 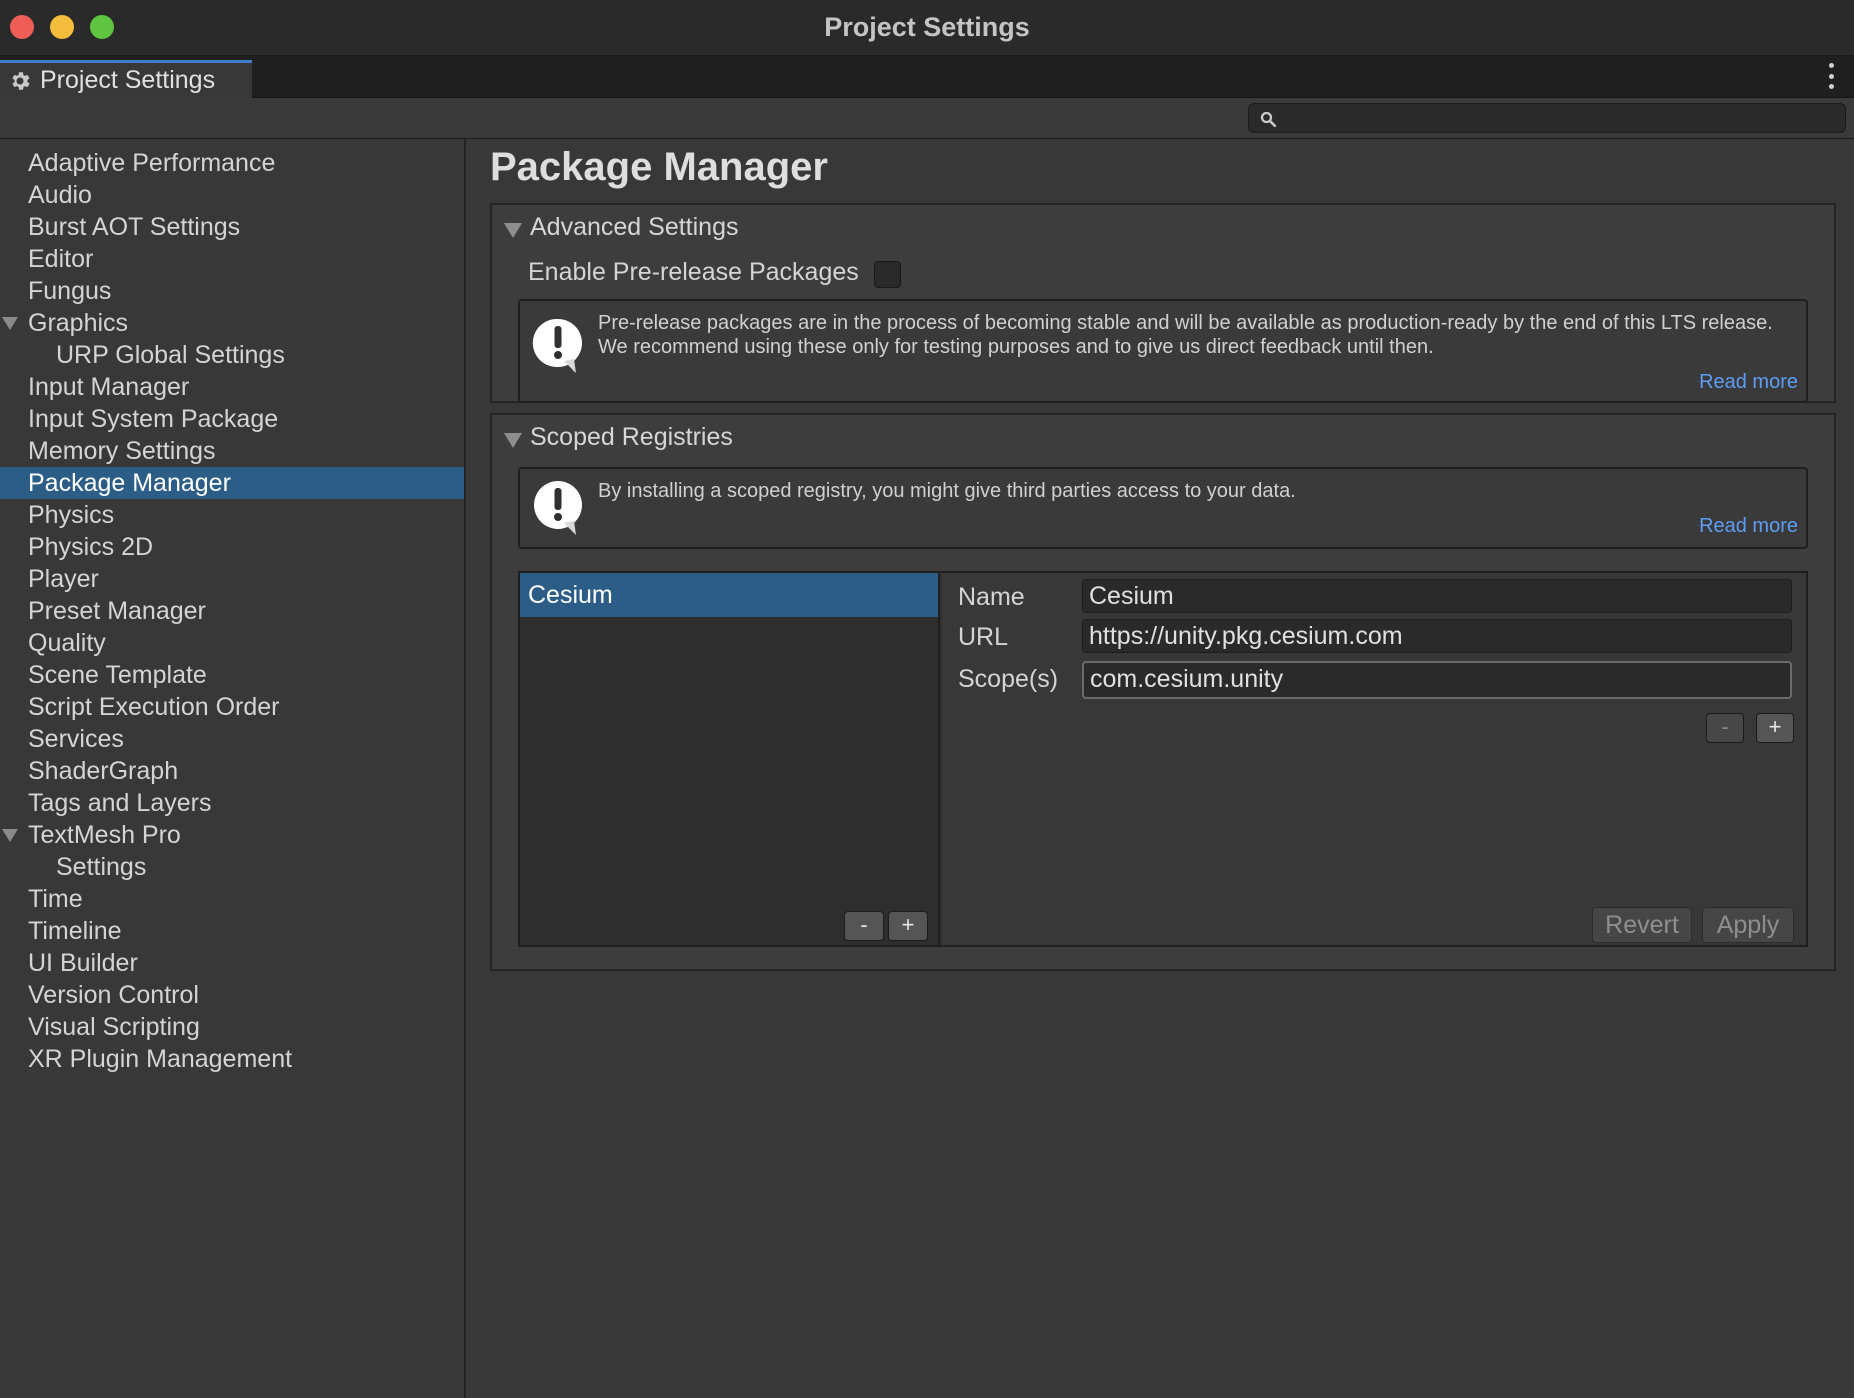 What do you see at coordinates (232, 931) in the screenshot?
I see `sidebar-item-timeline: Timeline` at bounding box center [232, 931].